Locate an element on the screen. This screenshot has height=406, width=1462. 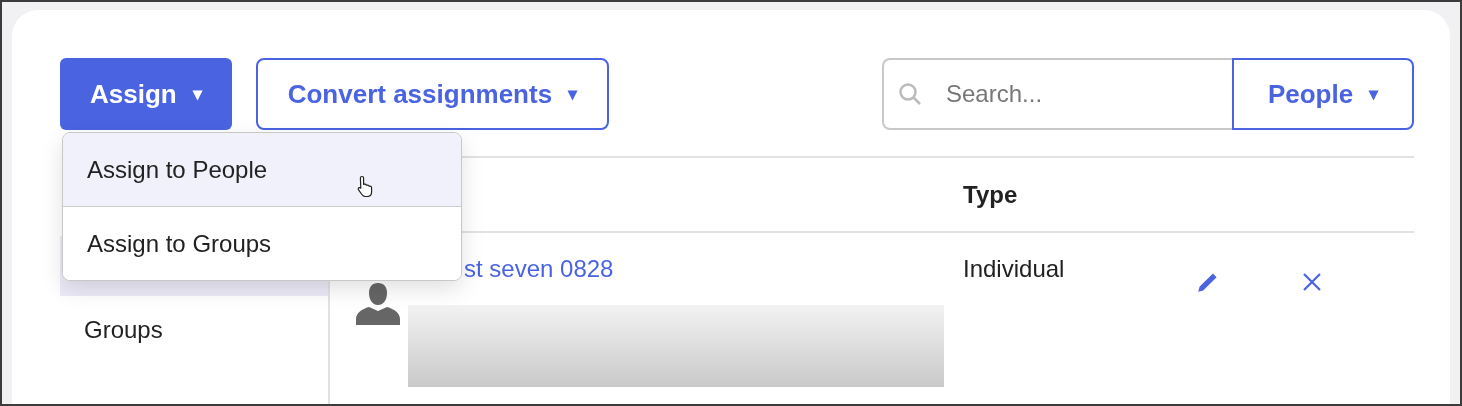
assign-button: Assign ▾ is located at coordinates (146, 94).